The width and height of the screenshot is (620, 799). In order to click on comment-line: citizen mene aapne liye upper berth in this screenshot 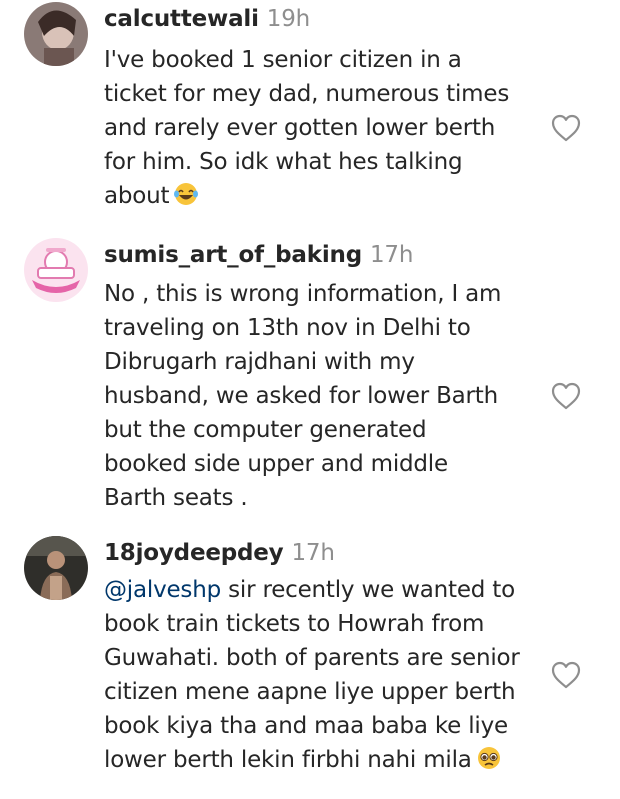, I will do `click(310, 692)`.